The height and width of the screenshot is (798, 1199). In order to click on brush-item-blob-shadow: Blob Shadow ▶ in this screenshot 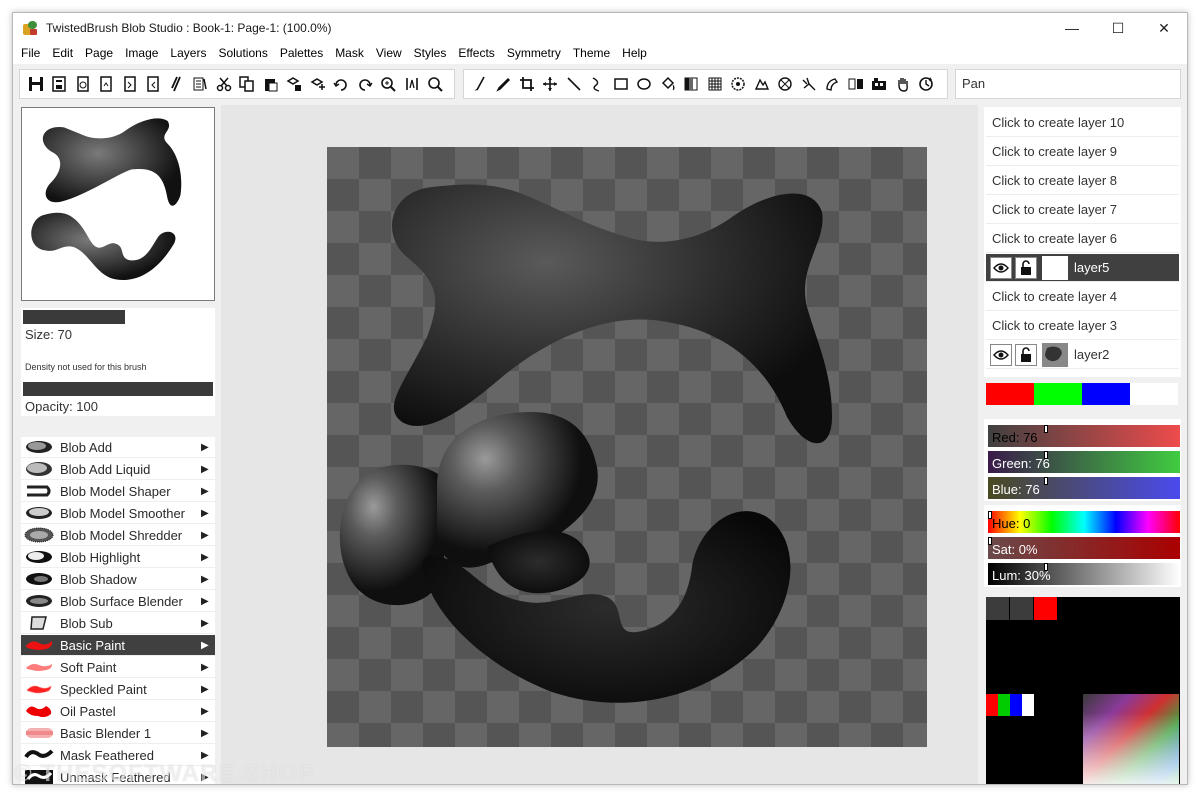, I will do `click(118, 579)`.